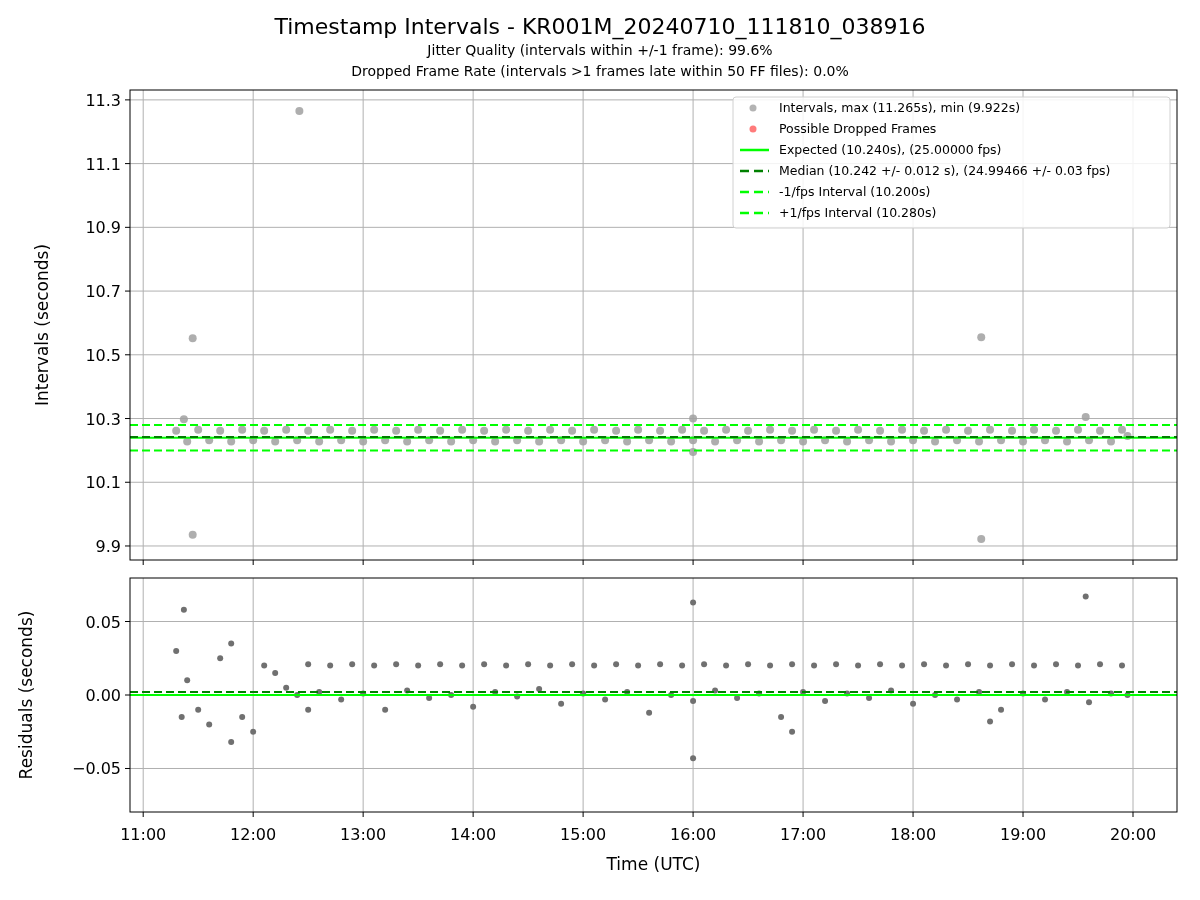 This screenshot has width=1200, height=900. I want to click on tick-label: 14:00, so click(473, 834).